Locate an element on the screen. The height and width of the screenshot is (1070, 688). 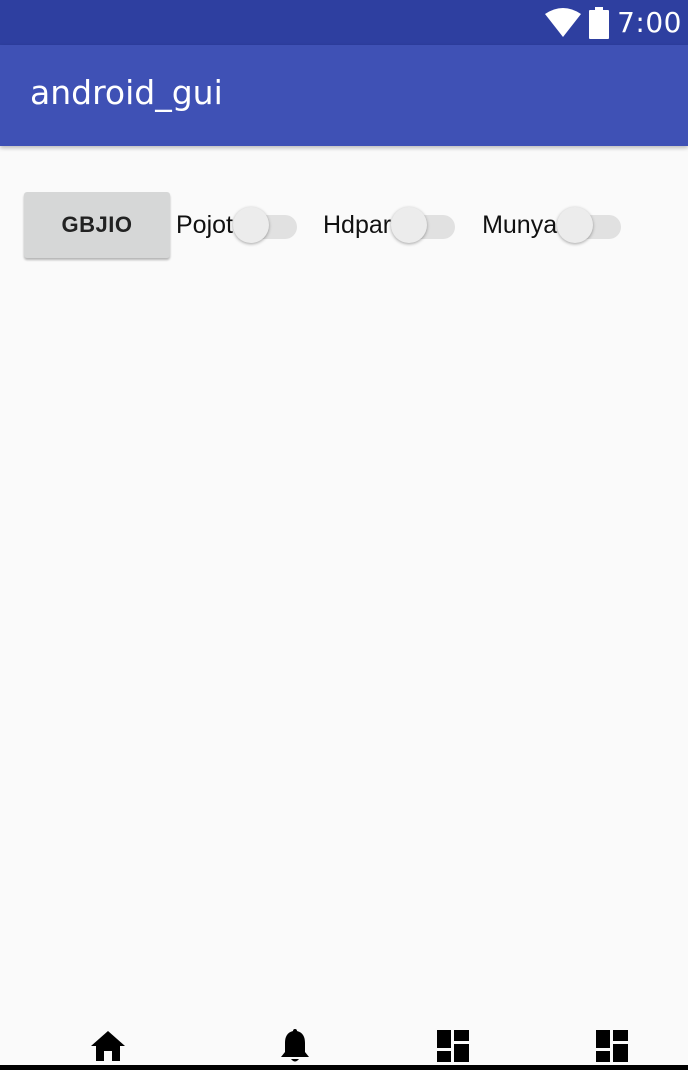
home-icon is located at coordinates (108, 1046).